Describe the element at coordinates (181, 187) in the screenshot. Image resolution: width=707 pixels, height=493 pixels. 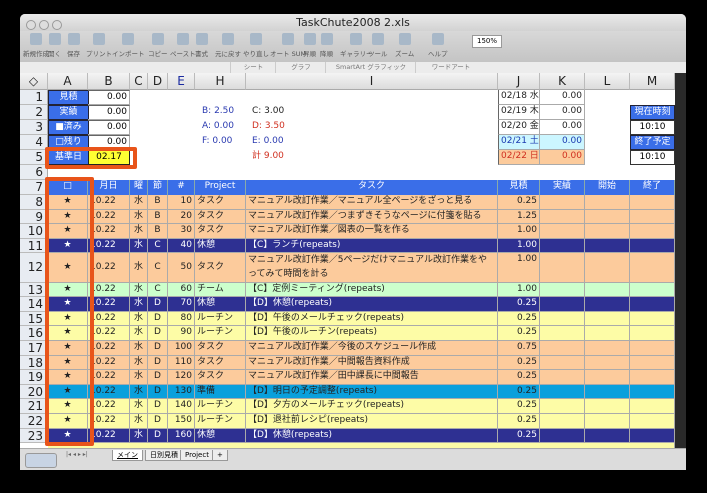
I see `table-header: #` at that location.